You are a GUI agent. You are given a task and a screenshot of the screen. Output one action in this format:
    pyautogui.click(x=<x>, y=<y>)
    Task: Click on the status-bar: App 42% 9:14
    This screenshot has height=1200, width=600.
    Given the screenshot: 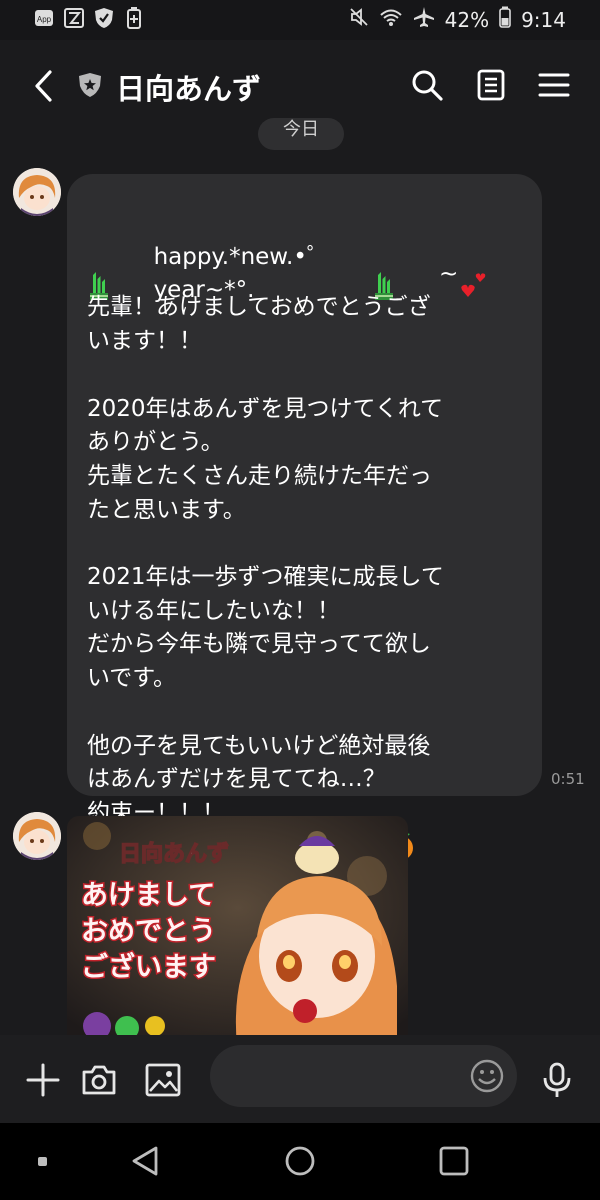 What is the action you would take?
    pyautogui.click(x=300, y=20)
    